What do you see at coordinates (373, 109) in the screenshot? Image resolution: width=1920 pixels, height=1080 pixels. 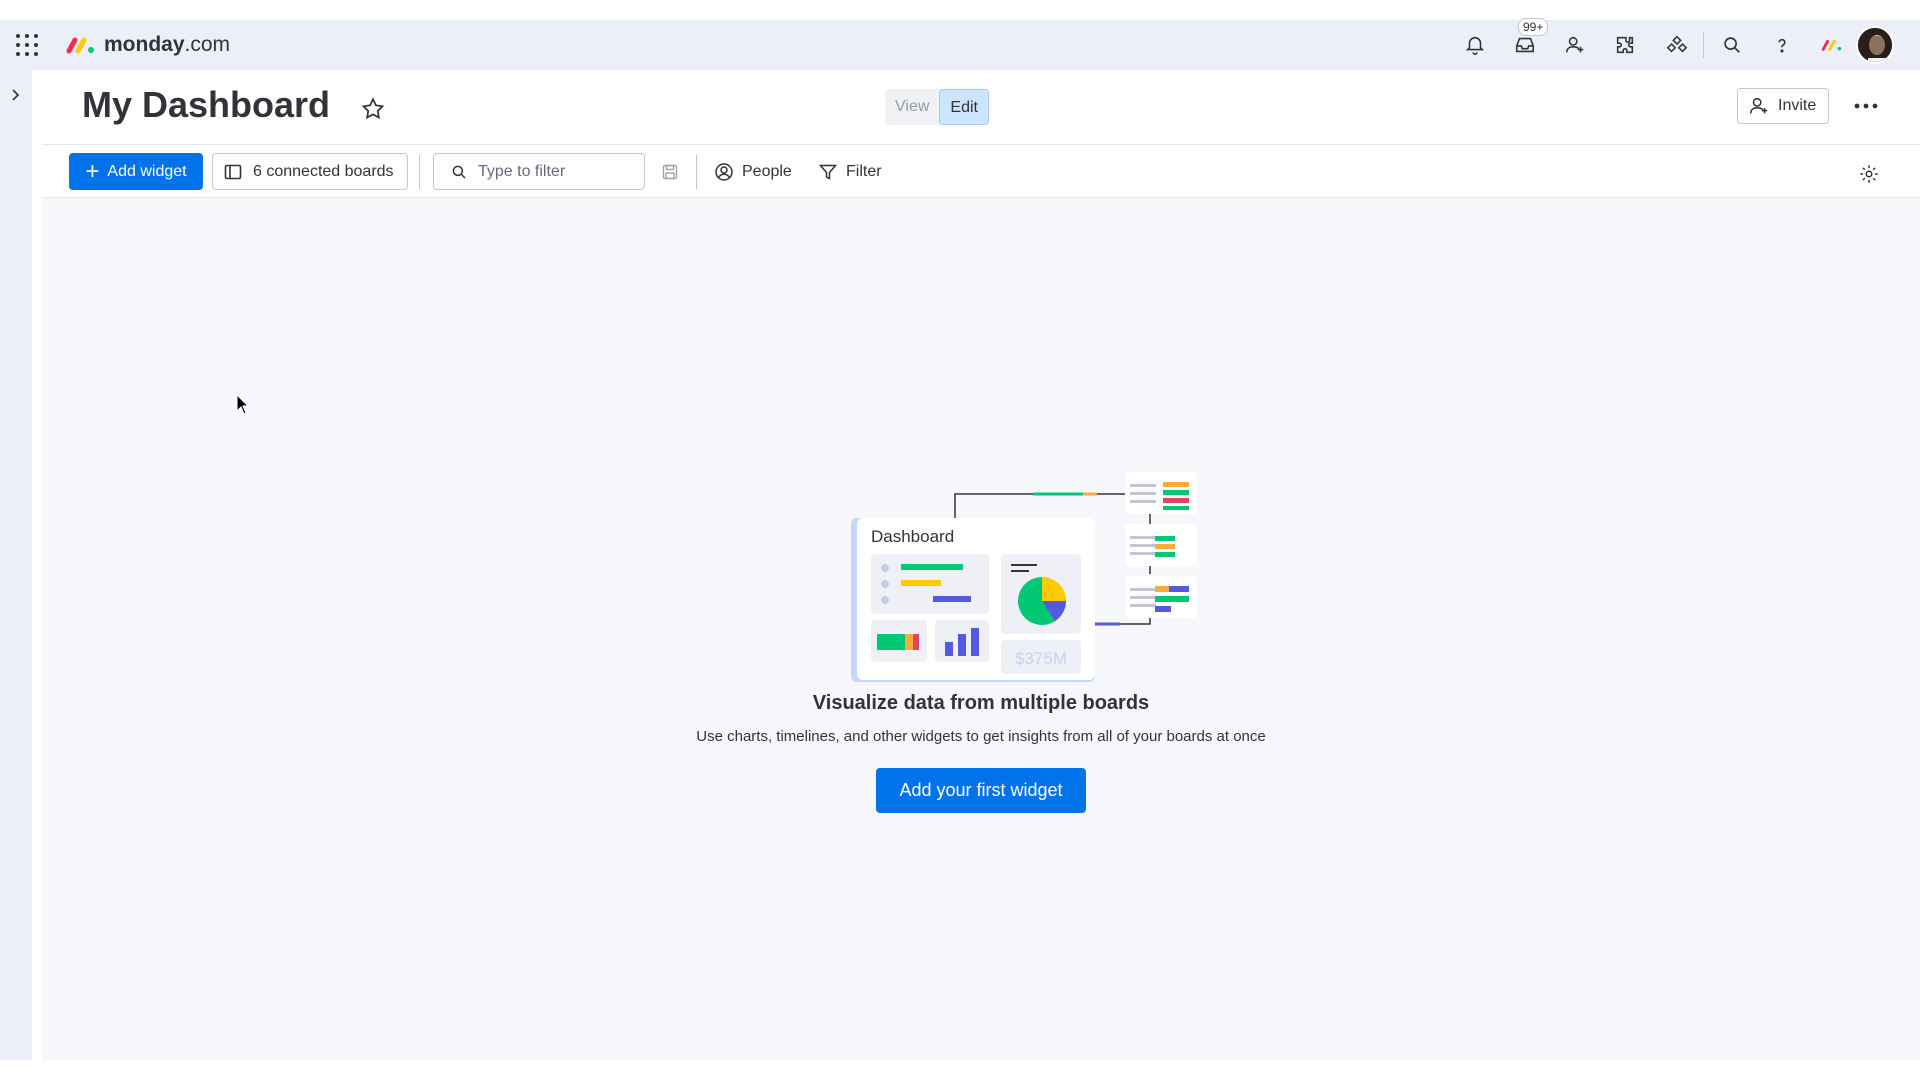 I see `star-icon` at bounding box center [373, 109].